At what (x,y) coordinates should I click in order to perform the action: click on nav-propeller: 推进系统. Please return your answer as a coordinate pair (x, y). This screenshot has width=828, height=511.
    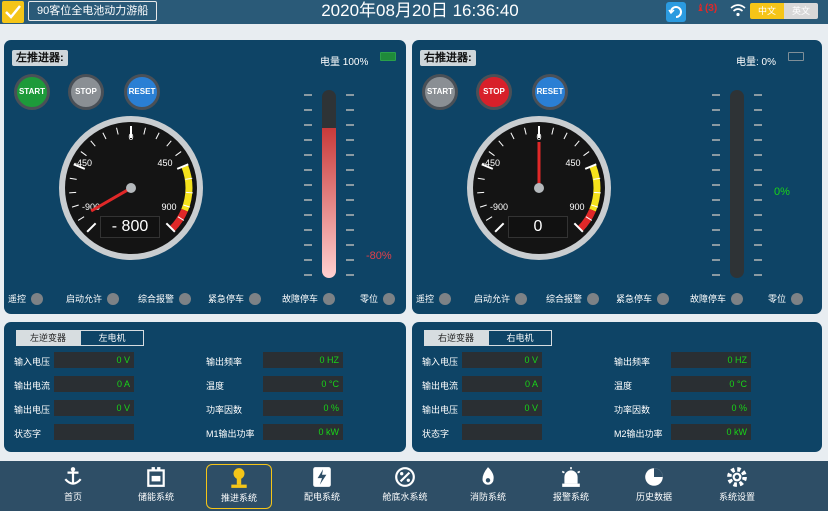
    Looking at the image, I should click on (239, 486).